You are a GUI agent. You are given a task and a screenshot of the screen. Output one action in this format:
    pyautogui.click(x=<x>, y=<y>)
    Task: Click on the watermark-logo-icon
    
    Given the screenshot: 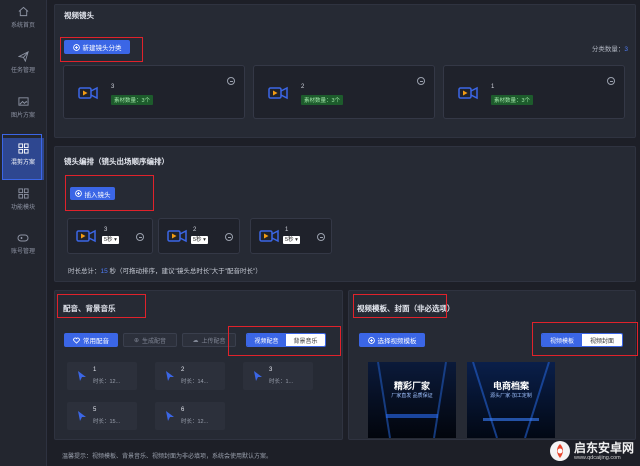 What is the action you would take?
    pyautogui.click(x=559, y=451)
    